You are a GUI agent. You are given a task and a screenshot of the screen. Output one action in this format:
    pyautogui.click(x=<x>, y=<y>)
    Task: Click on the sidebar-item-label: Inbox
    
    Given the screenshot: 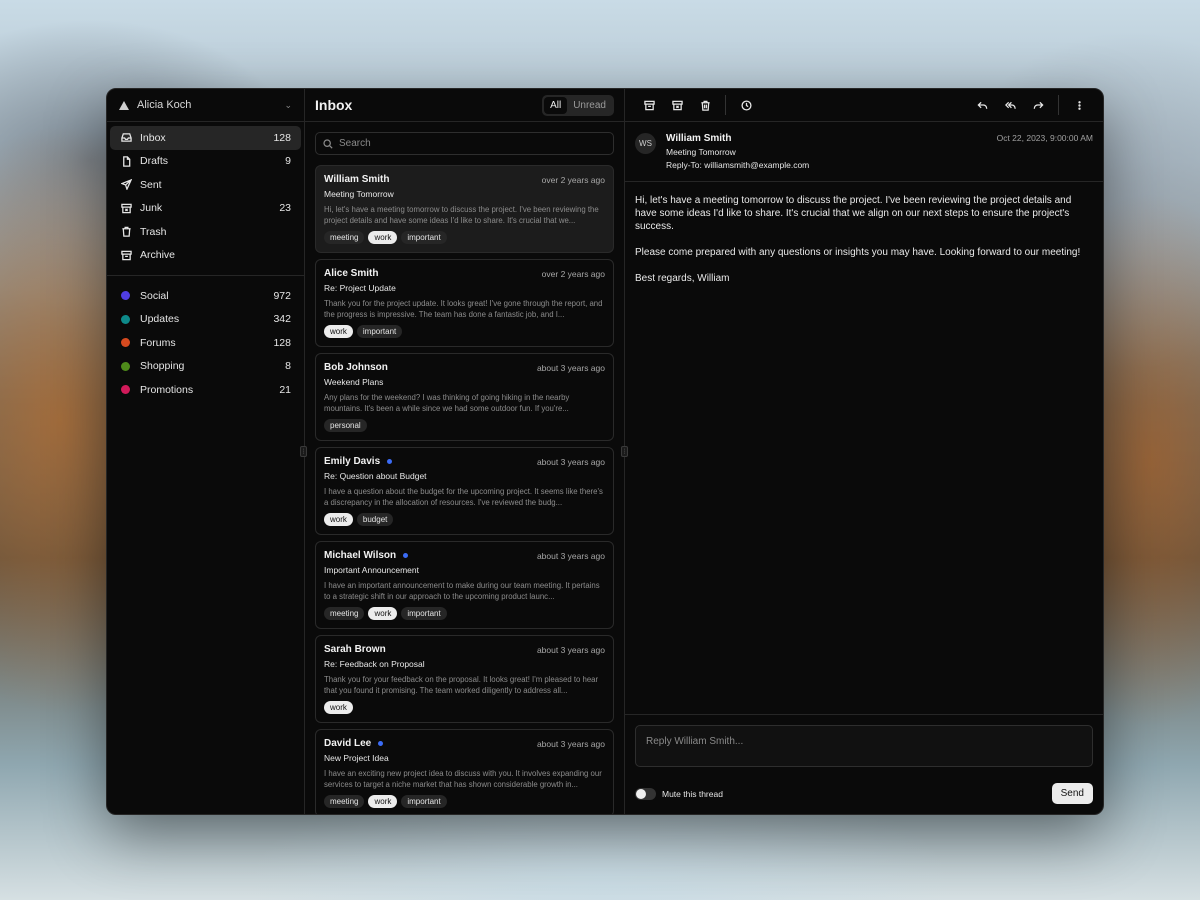 What is the action you would take?
    pyautogui.click(x=153, y=137)
    